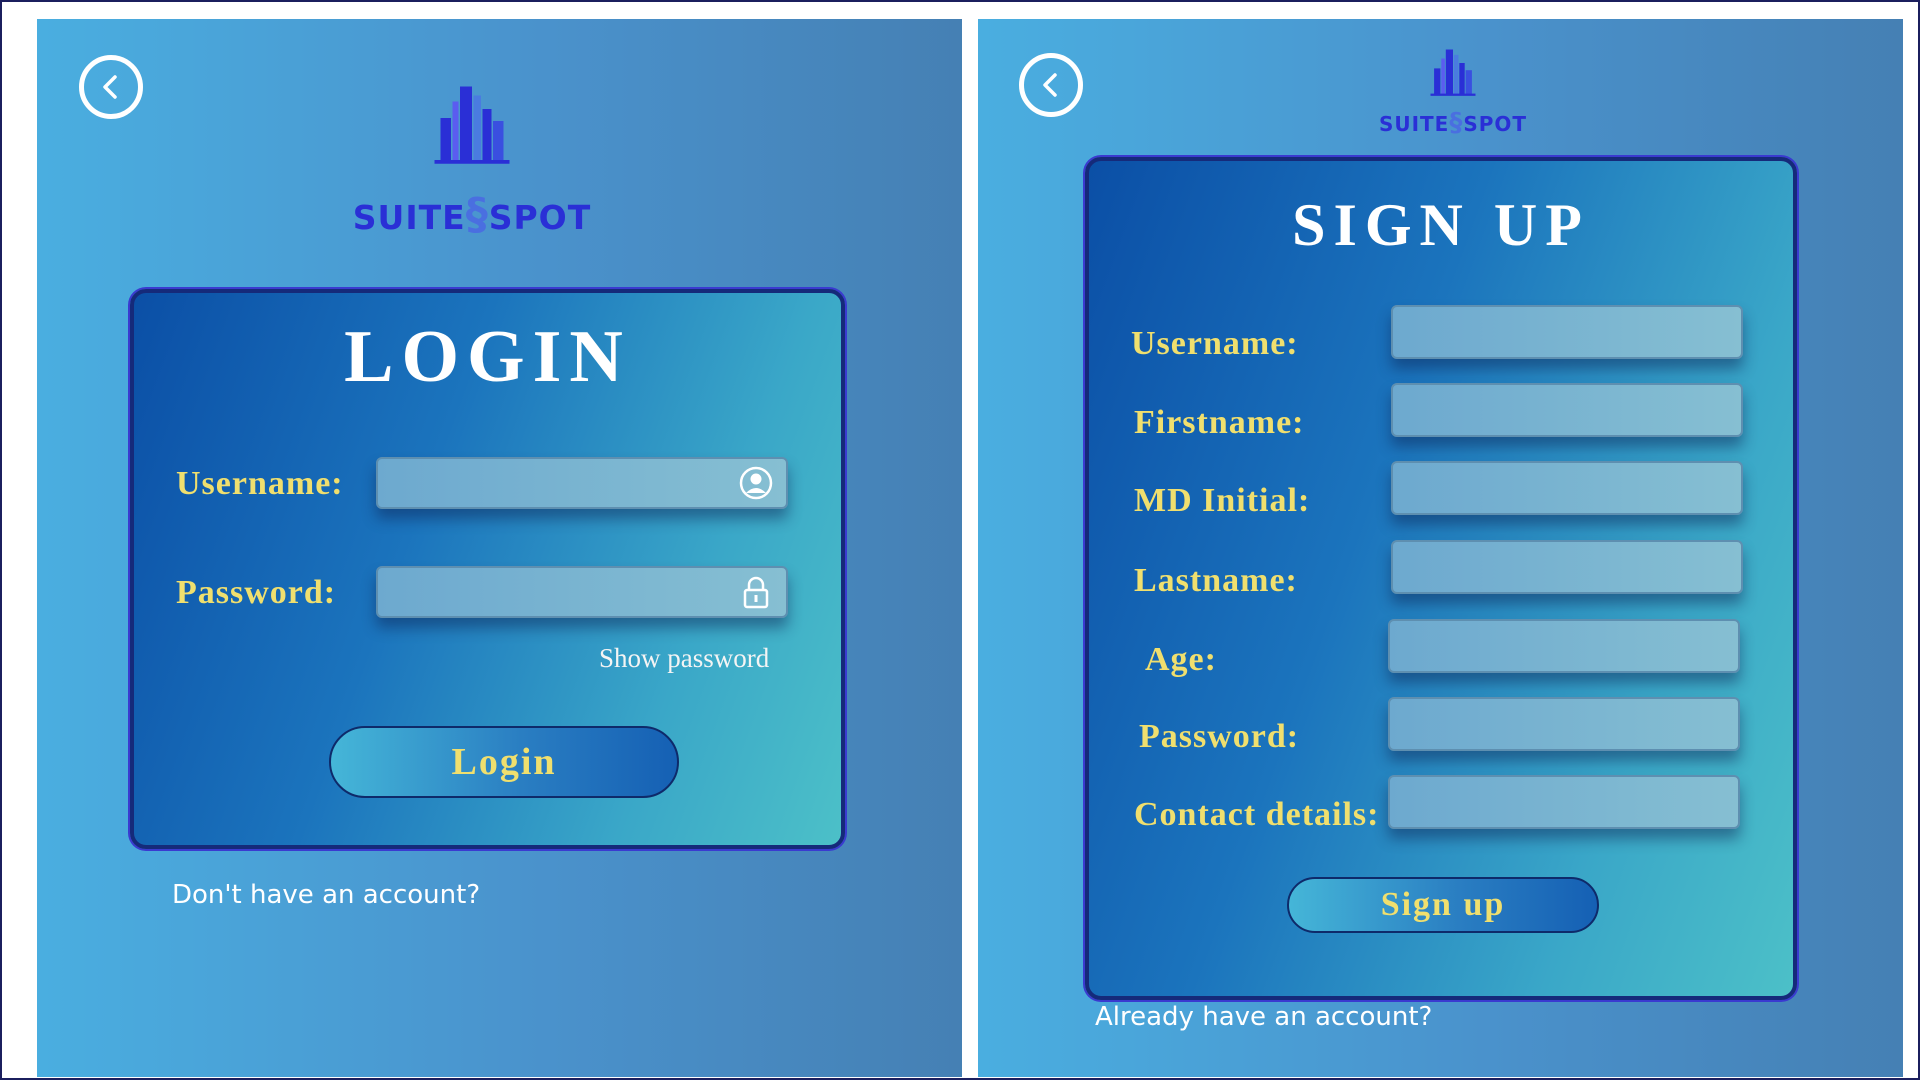 Image resolution: width=1920 pixels, height=1080 pixels. I want to click on md-initial-input, so click(1567, 488).